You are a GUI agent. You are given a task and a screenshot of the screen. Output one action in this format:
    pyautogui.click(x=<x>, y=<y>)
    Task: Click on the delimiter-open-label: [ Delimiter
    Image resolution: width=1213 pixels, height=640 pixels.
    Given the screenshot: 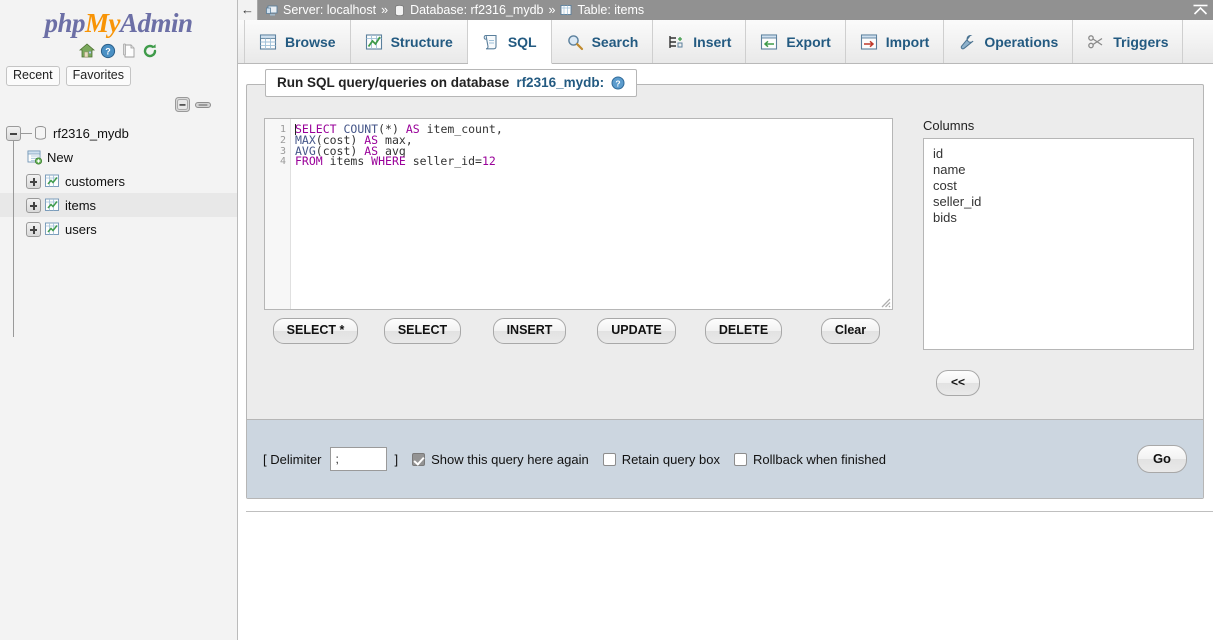 What is the action you would take?
    pyautogui.click(x=292, y=459)
    